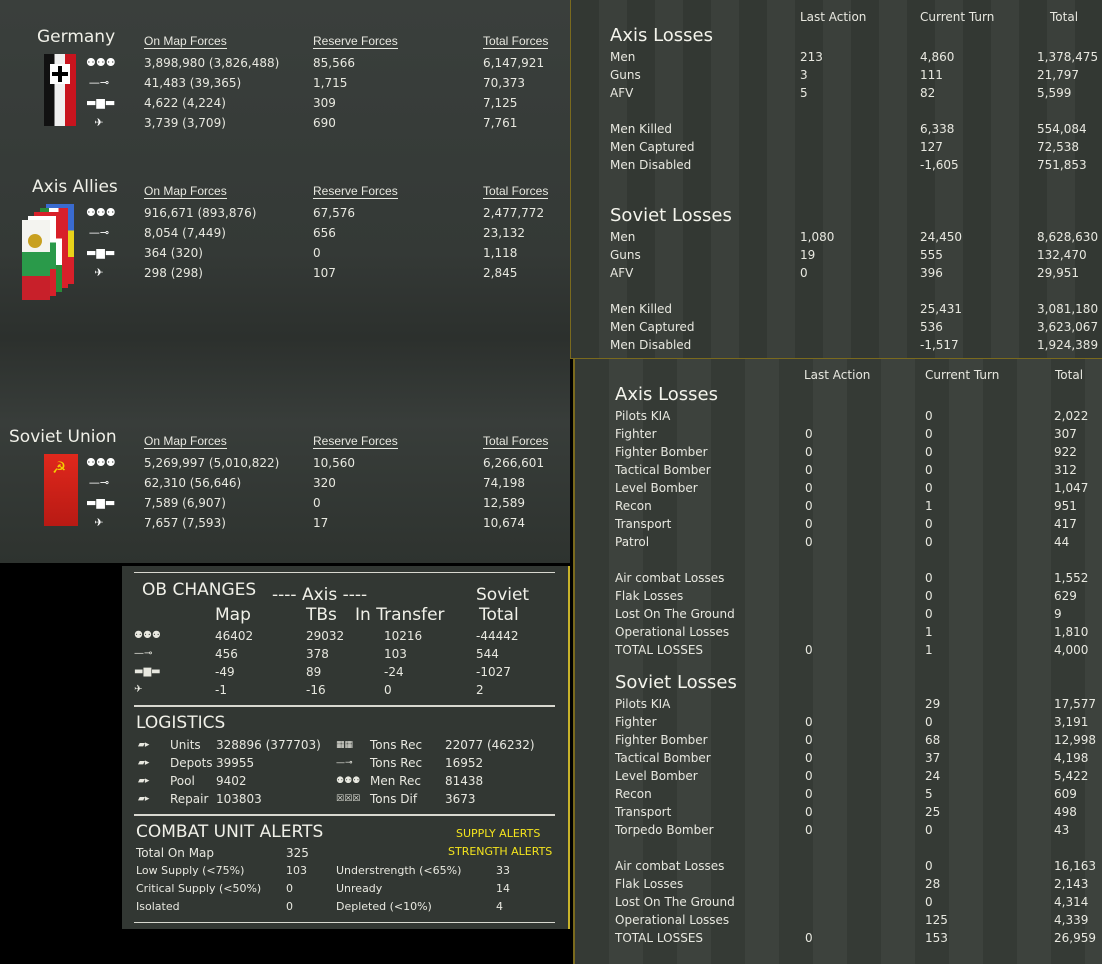 The image size is (1102, 964). What do you see at coordinates (99, 232) in the screenshot?
I see `gun-icon: —⊸` at bounding box center [99, 232].